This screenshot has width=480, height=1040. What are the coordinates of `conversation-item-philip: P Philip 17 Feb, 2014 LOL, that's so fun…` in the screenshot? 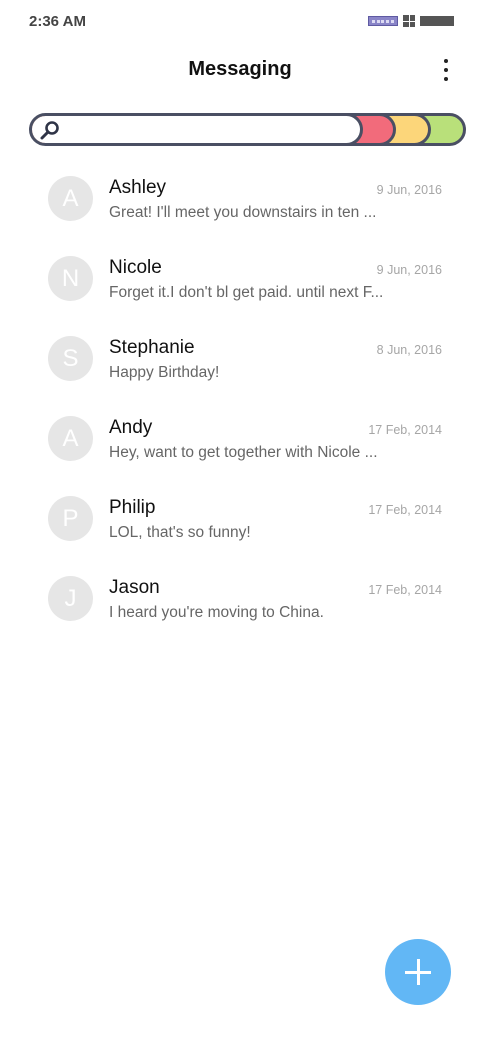 It's located at (240, 518).